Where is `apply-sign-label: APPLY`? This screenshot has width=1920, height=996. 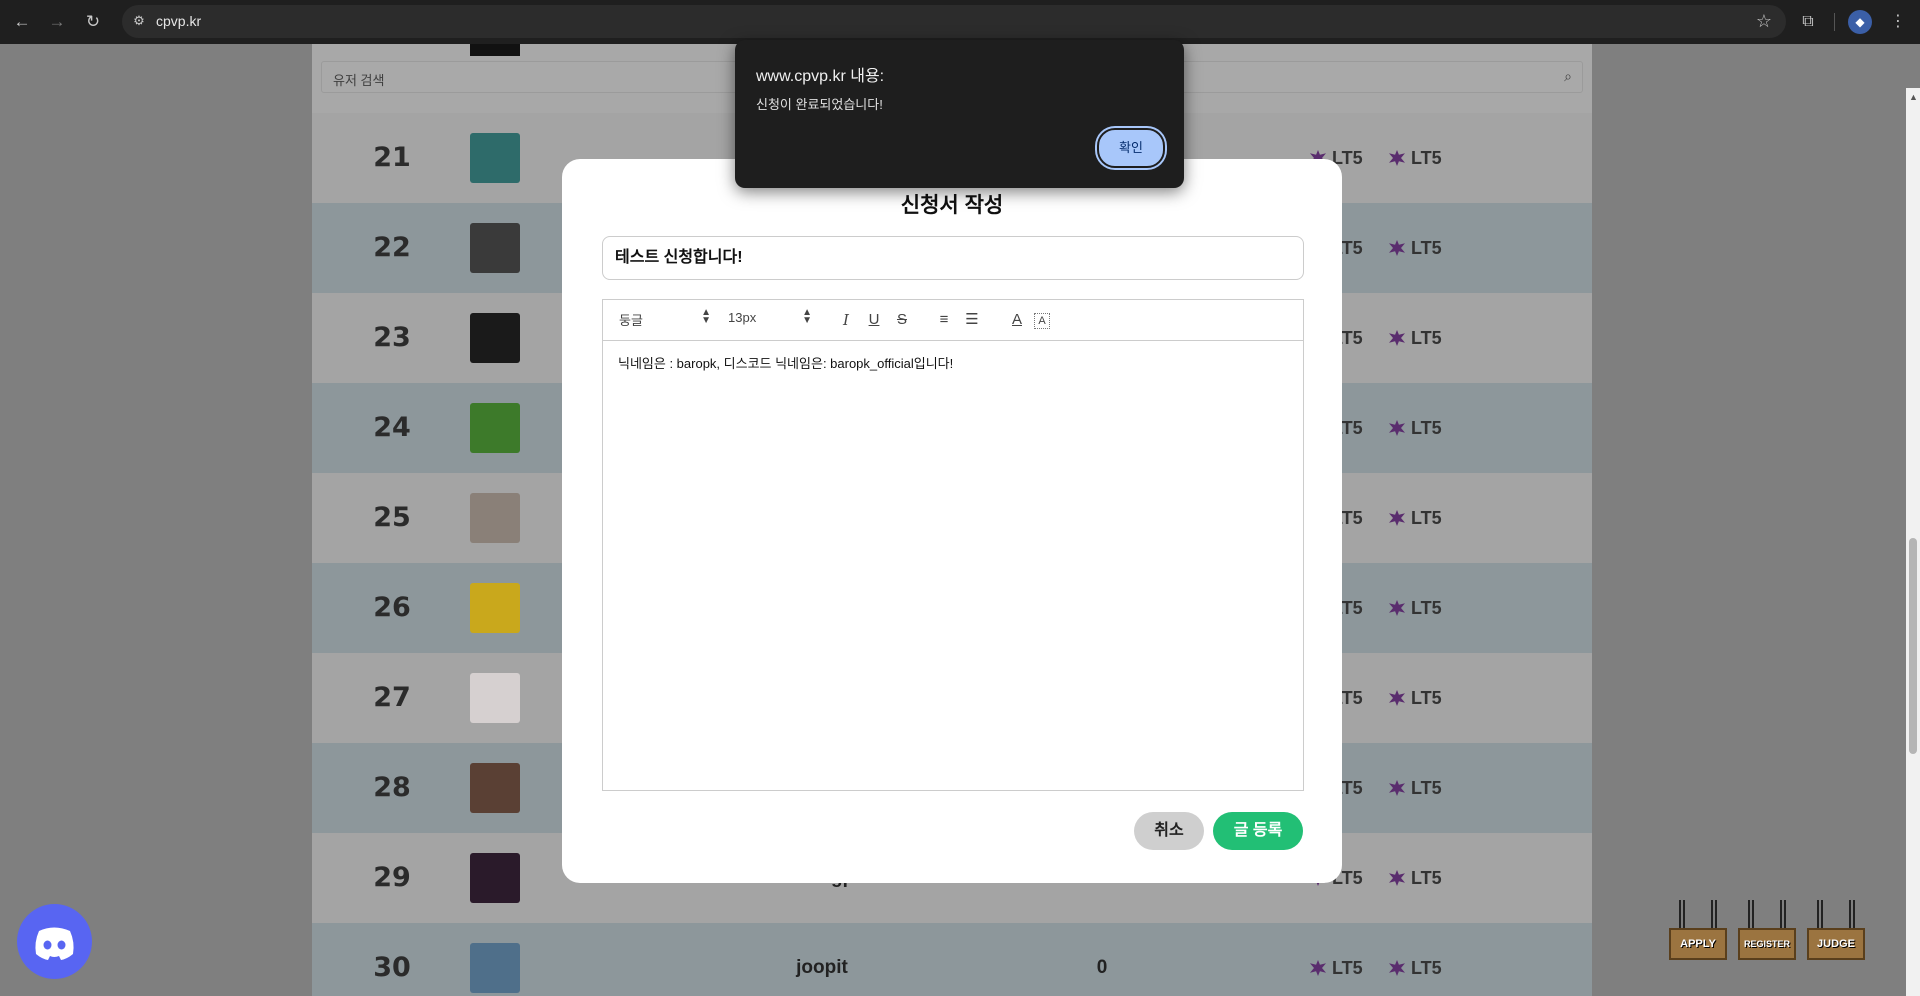 apply-sign-label: APPLY is located at coordinates (1698, 944).